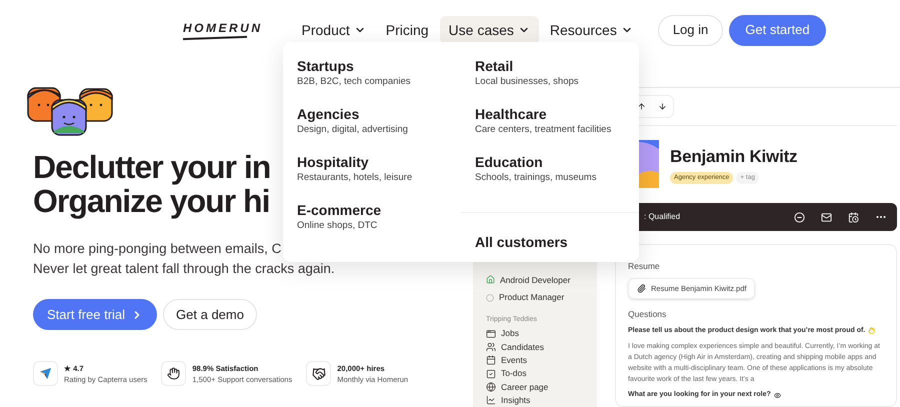 This screenshot has height=407, width=900. I want to click on line-chart-icon, so click(491, 400).